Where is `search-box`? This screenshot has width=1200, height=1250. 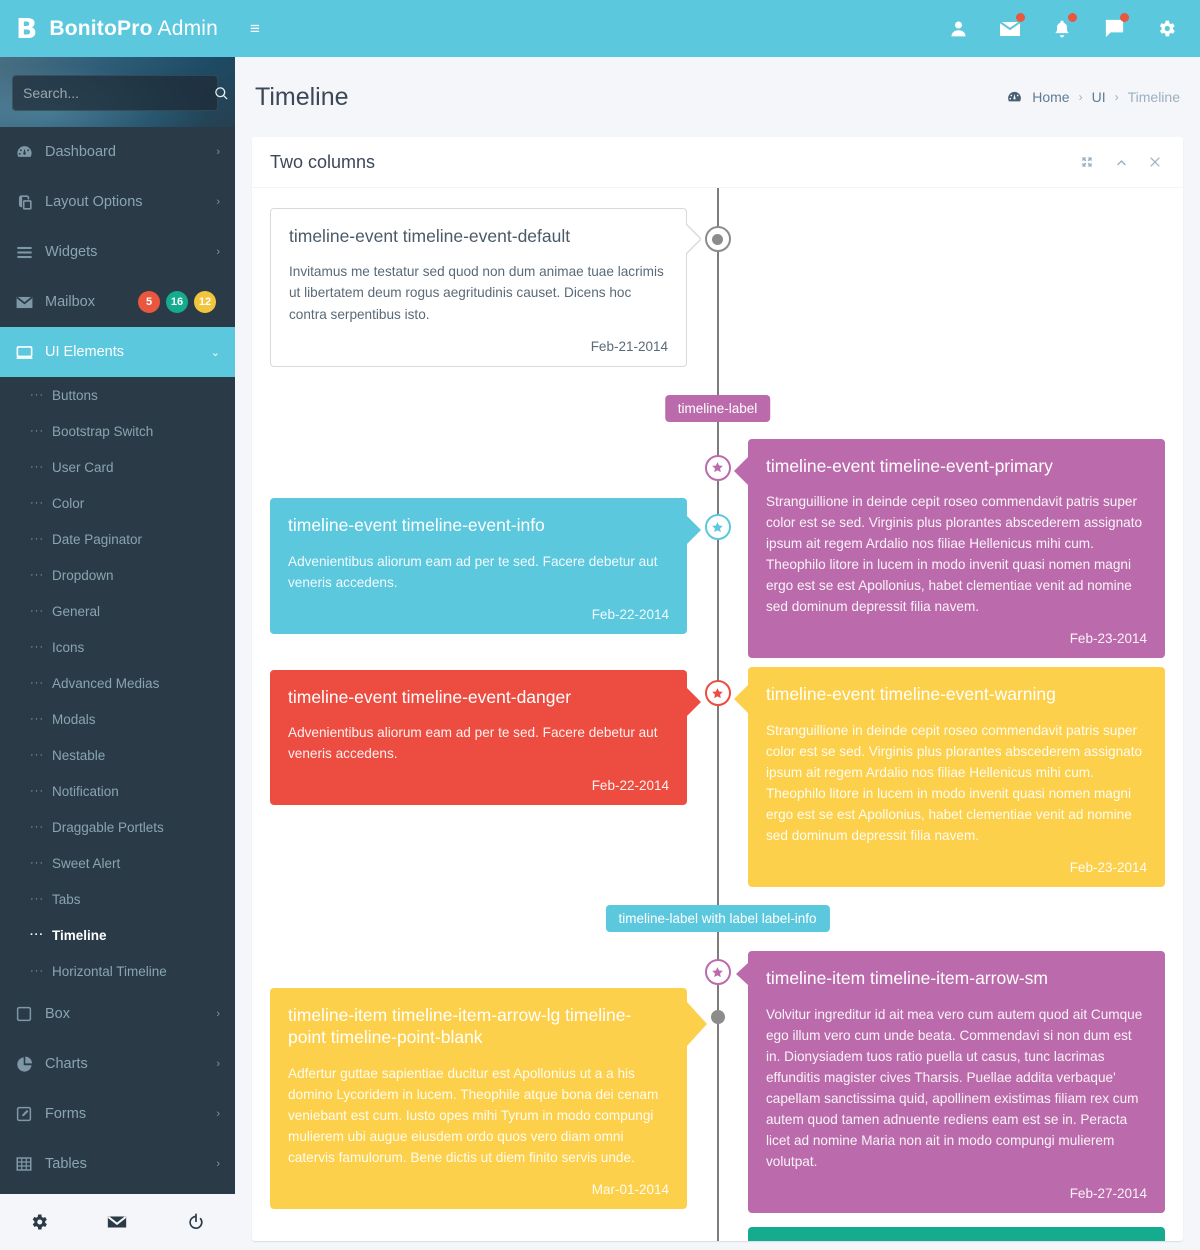
search-box is located at coordinates (120, 93).